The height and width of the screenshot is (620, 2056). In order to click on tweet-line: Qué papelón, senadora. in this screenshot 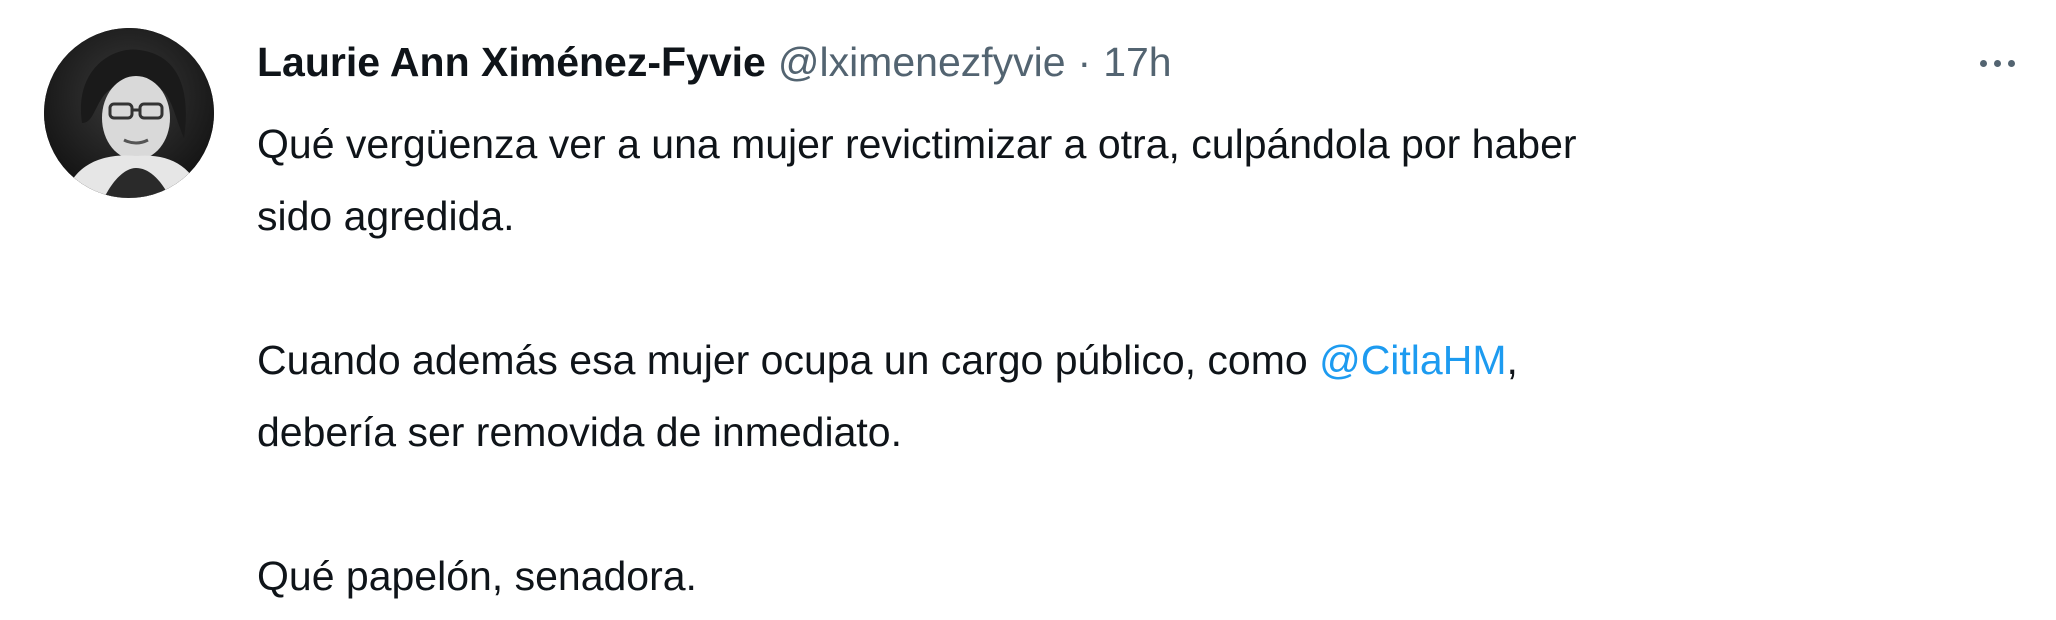, I will do `click(477, 576)`.